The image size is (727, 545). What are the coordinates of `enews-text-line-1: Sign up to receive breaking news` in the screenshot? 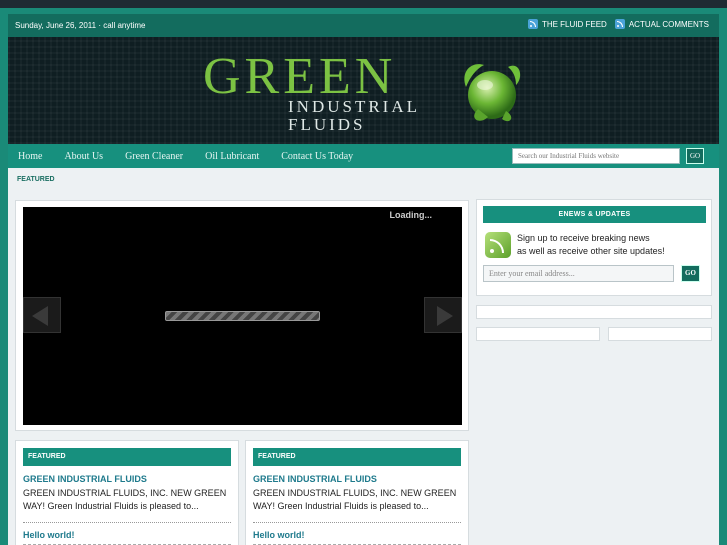 It's located at (583, 238).